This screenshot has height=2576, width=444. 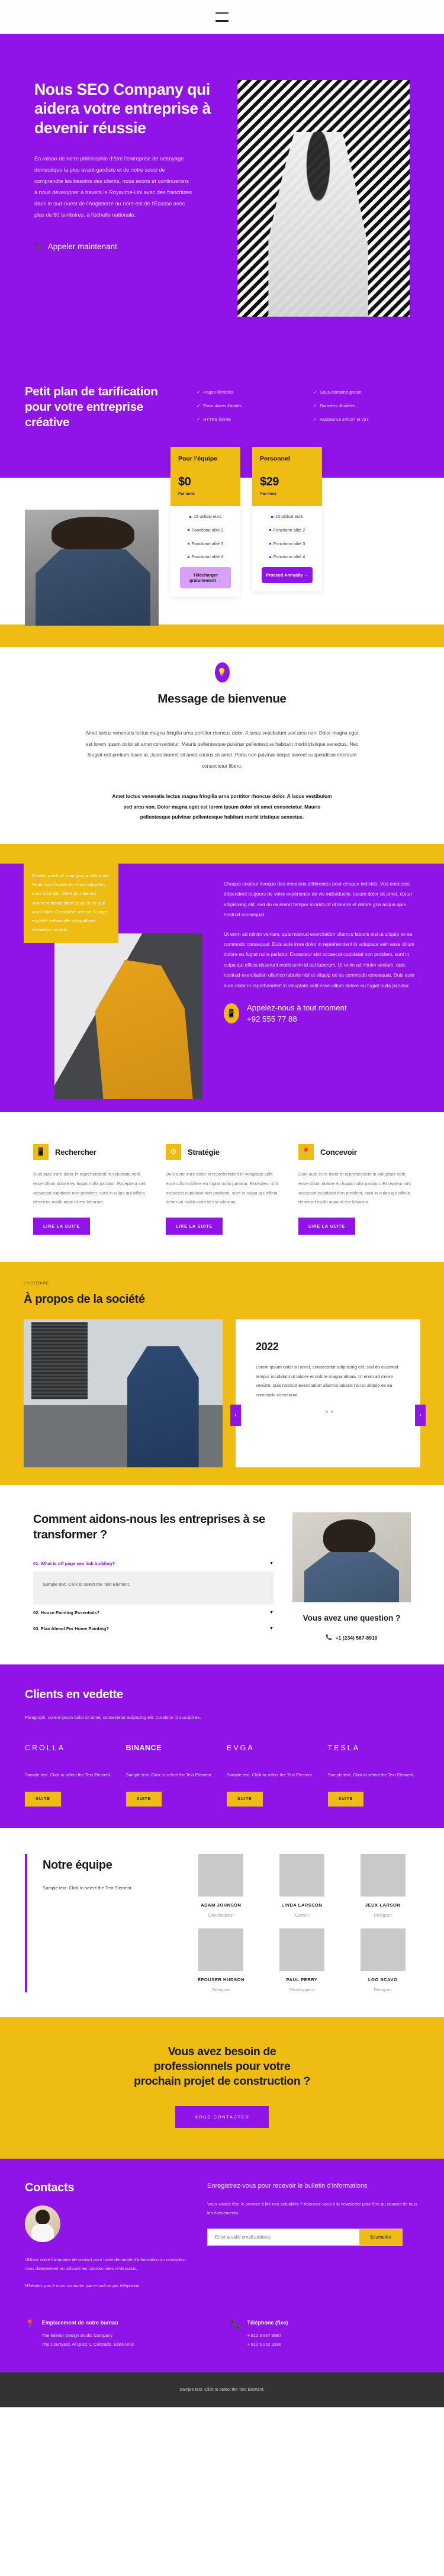 What do you see at coordinates (351, 1557) in the screenshot?
I see `faq-photo` at bounding box center [351, 1557].